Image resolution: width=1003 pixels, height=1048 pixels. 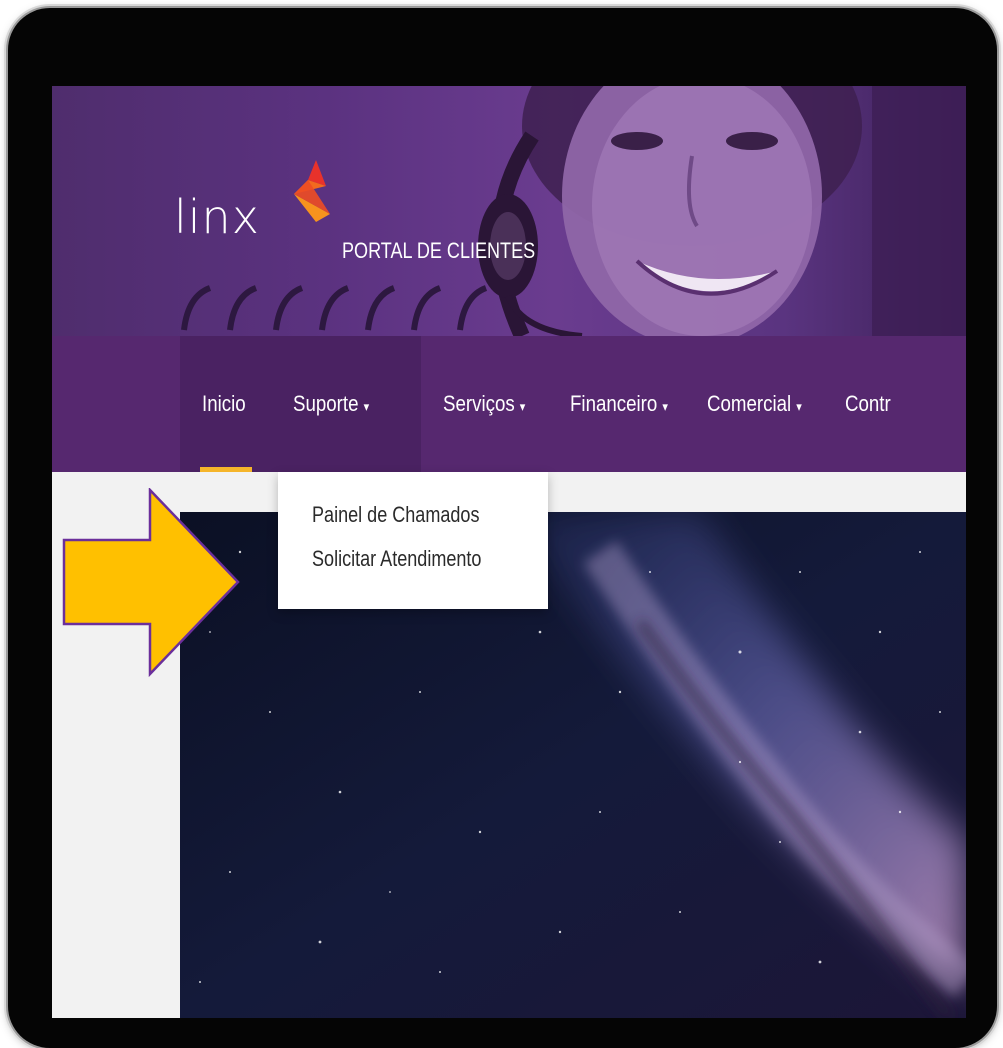 I want to click on linx-flame-logo-icon, so click(x=312, y=191).